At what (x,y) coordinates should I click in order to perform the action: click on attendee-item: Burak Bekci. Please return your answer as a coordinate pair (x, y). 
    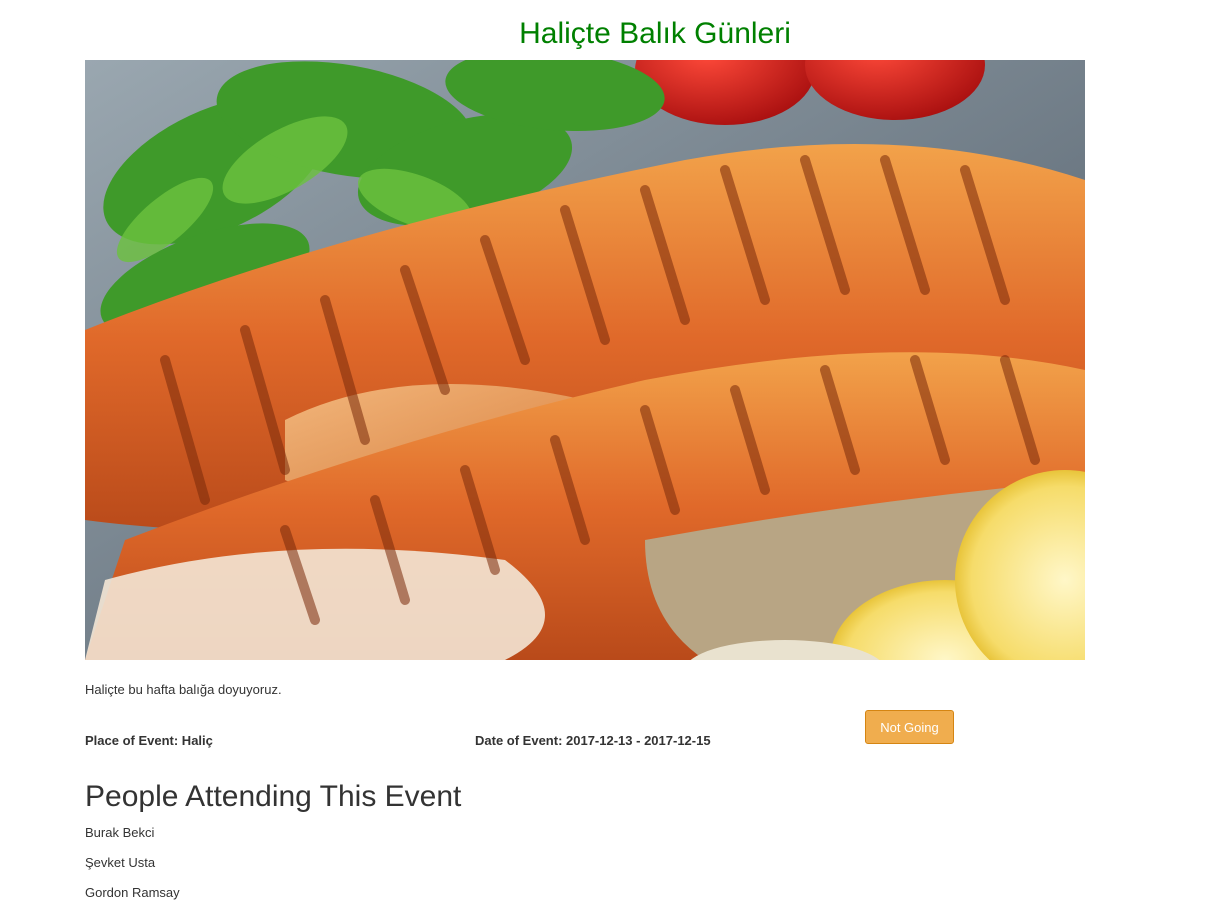
    Looking at the image, I should click on (120, 832).